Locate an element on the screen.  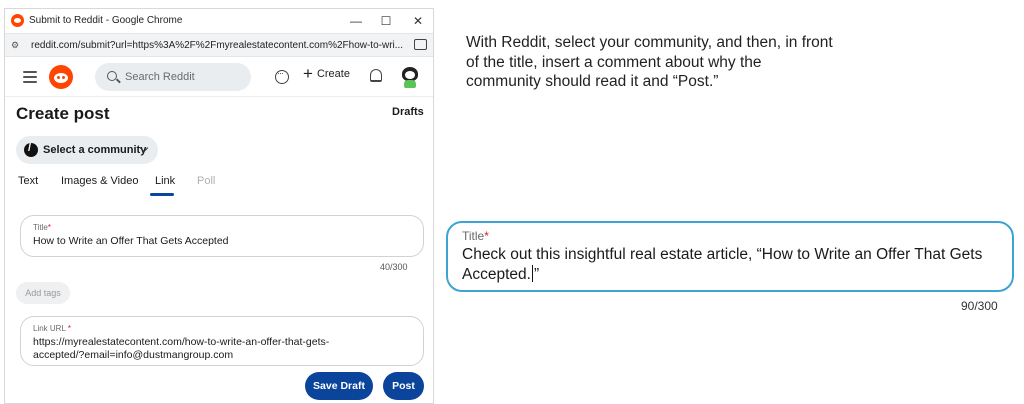
drafts-link: Drafts is located at coordinates (408, 112).